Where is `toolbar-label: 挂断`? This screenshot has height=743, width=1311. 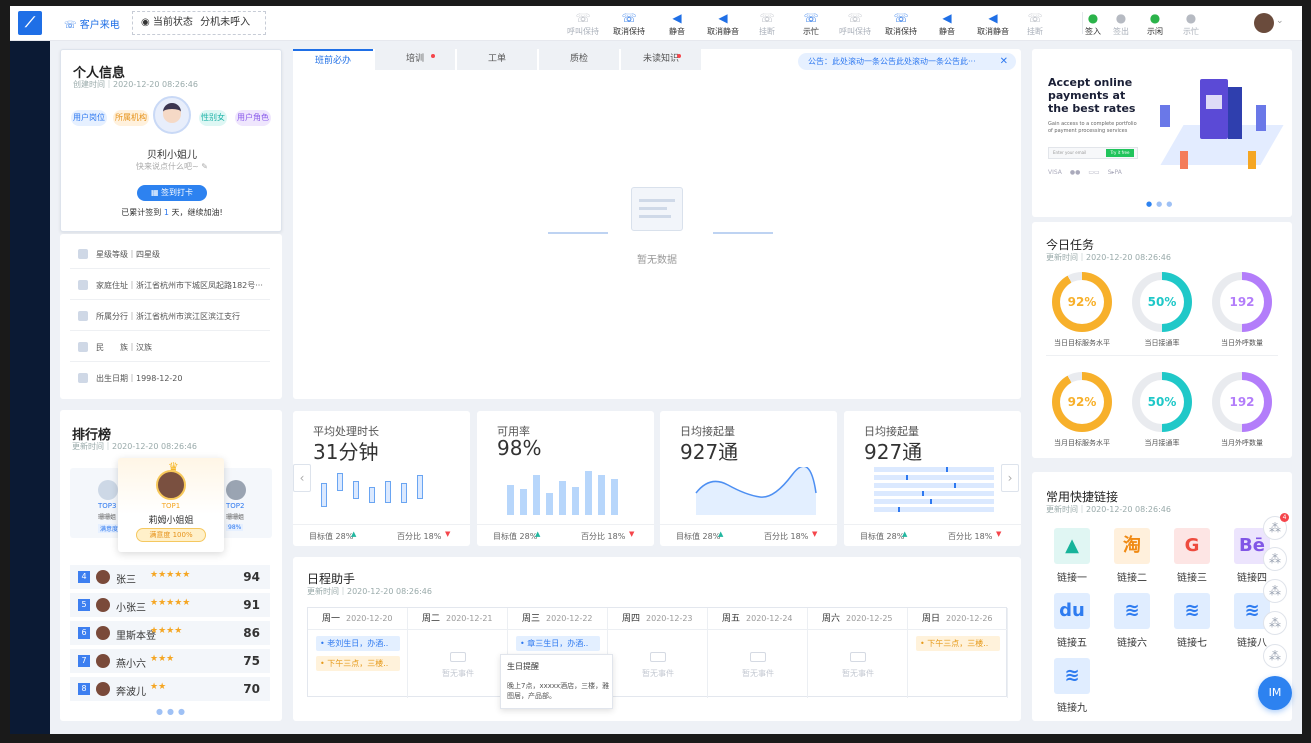
toolbar-label: 挂断 is located at coordinates (1035, 31).